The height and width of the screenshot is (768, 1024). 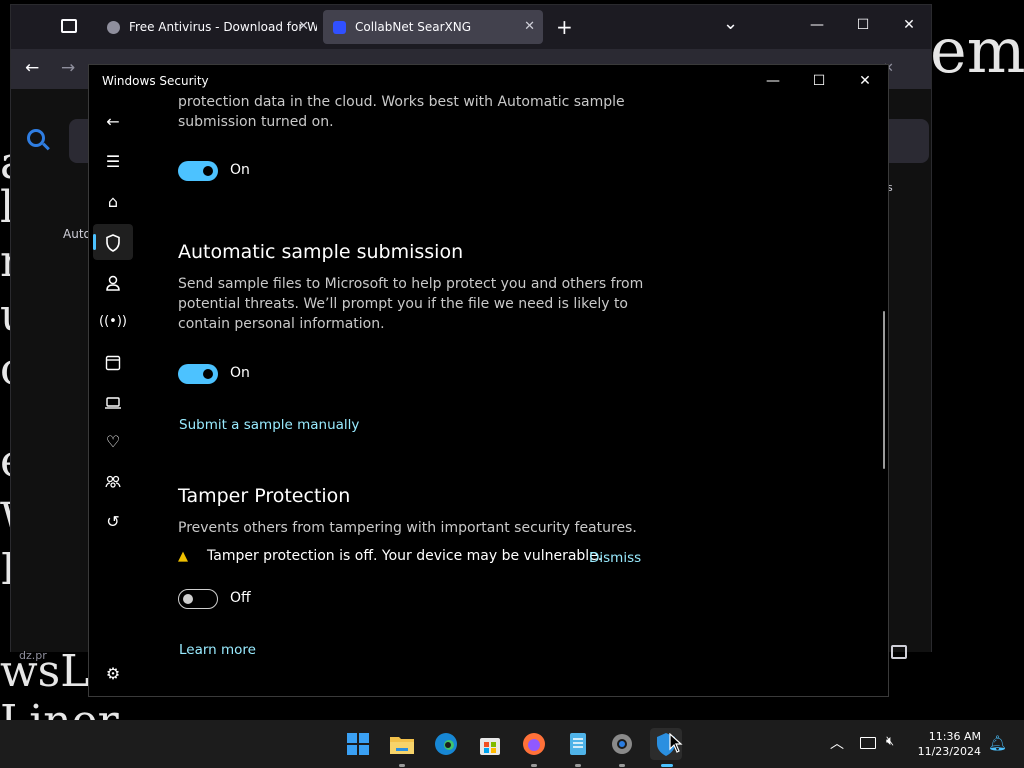 What do you see at coordinates (773, 81) in the screenshot?
I see `minimize-button: —` at bounding box center [773, 81].